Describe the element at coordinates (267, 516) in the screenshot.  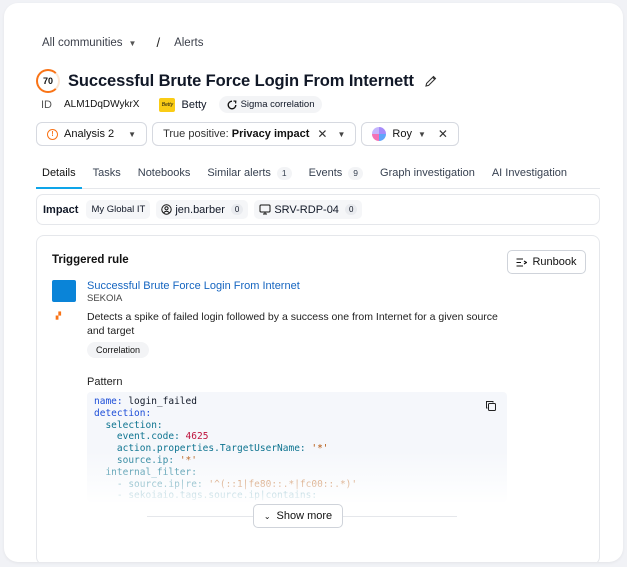
I see `chevron-down-icon: ⌄` at that location.